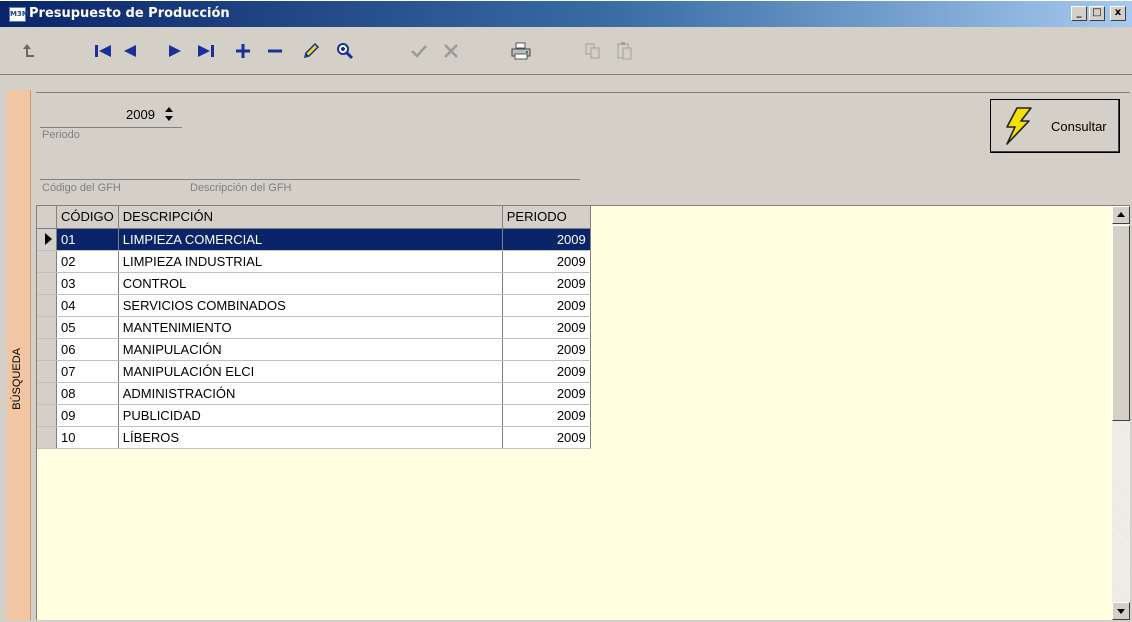 The height and width of the screenshot is (622, 1132). I want to click on delete-icon, so click(275, 51).